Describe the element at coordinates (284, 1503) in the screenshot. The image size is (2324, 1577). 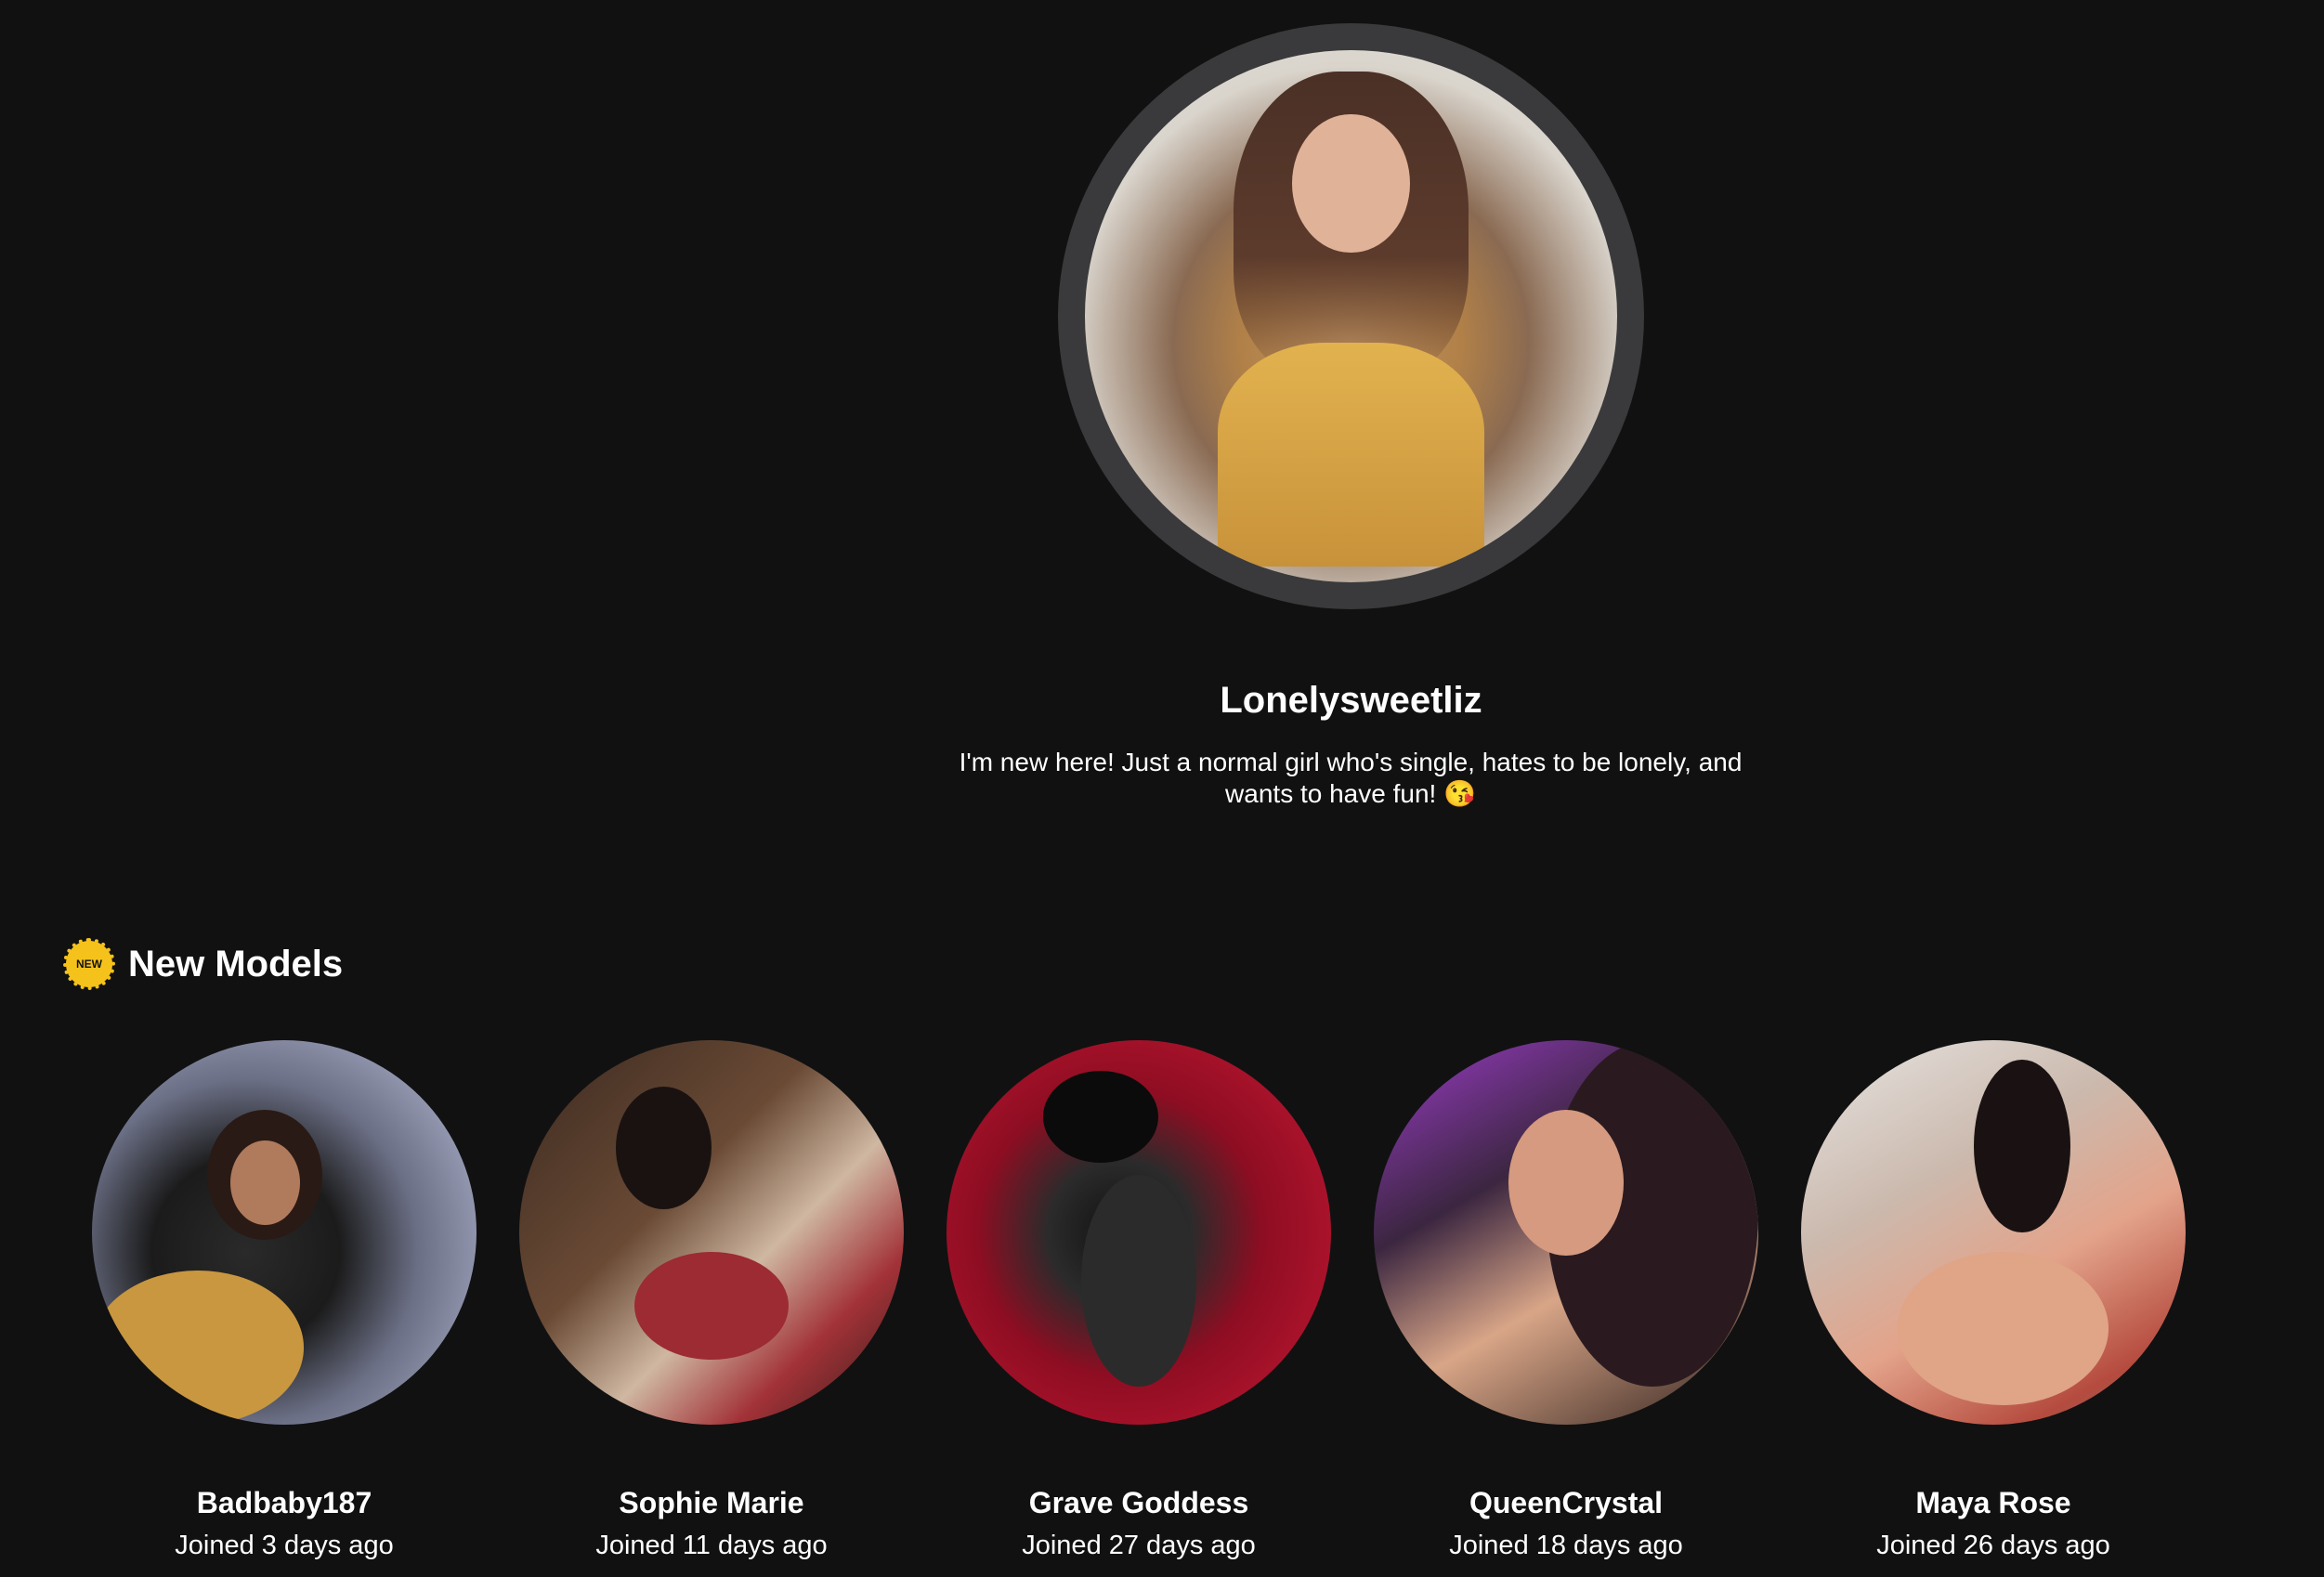
I see `model-name: Badbaby187` at that location.